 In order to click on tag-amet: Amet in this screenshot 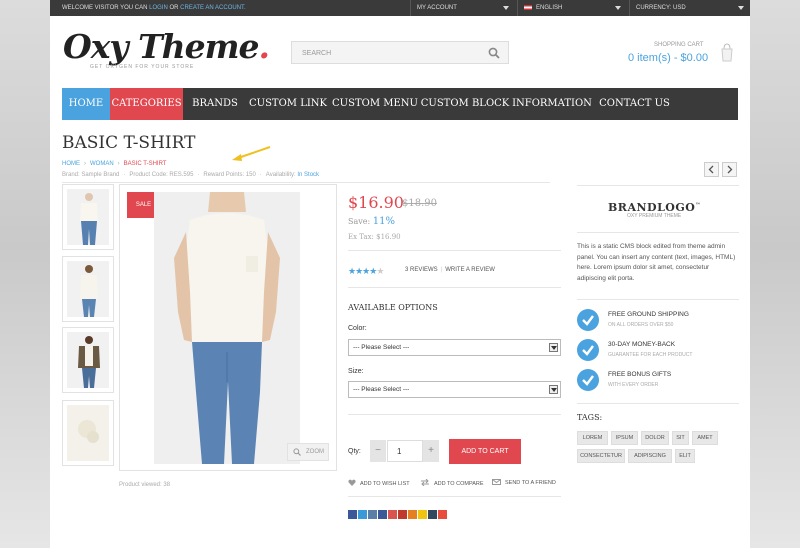, I will do `click(705, 438)`.